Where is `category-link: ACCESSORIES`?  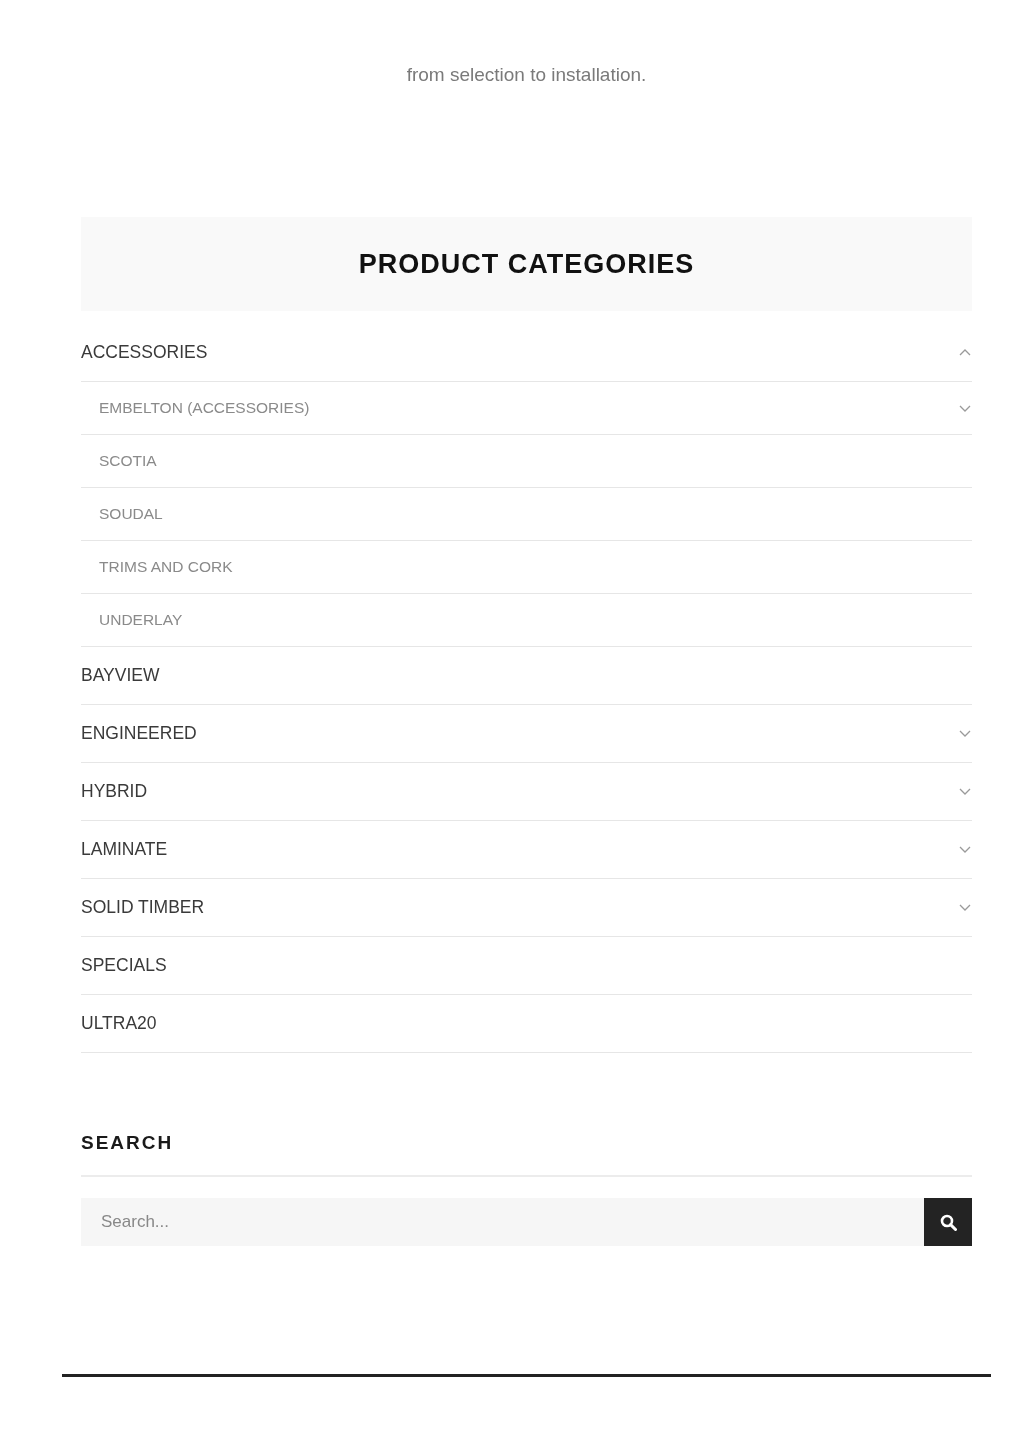
category-link: ACCESSORIES is located at coordinates (144, 352).